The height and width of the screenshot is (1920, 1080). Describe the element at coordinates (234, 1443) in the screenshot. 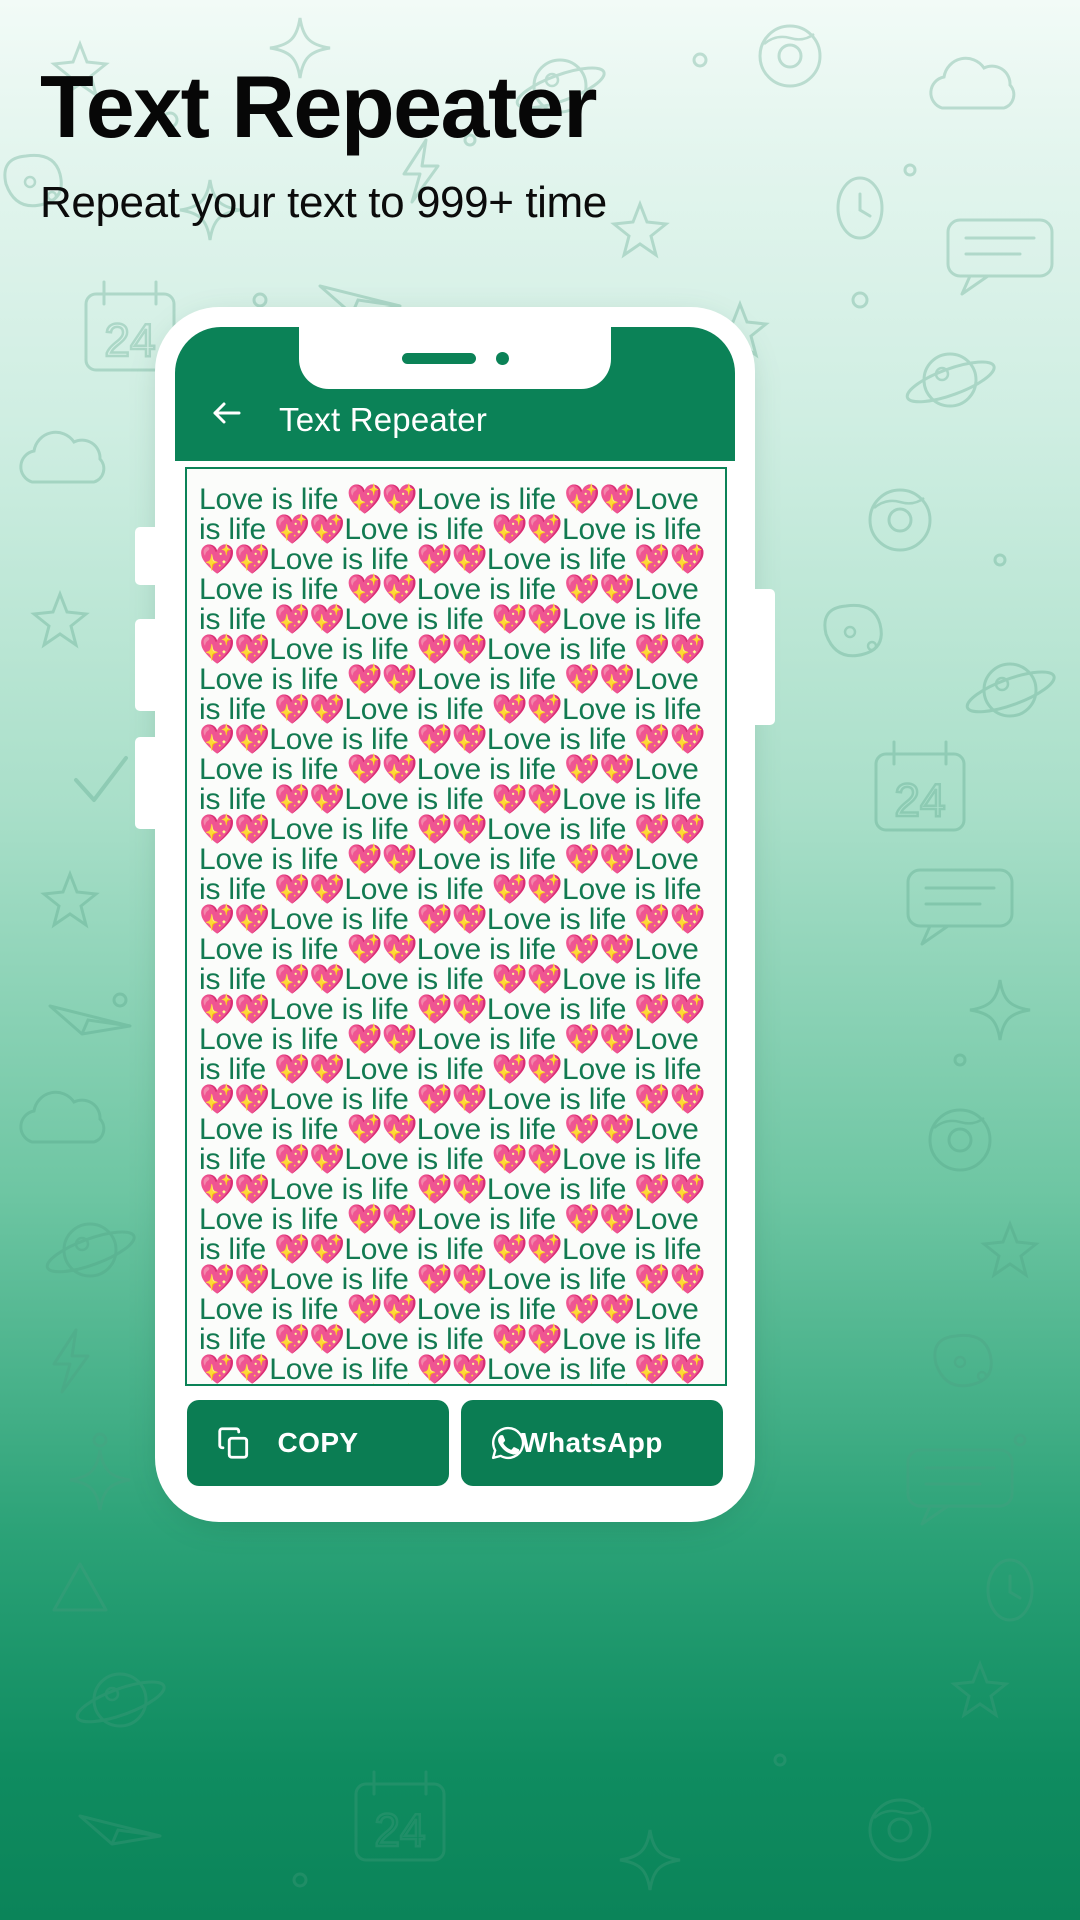

I see `copy-icon` at that location.